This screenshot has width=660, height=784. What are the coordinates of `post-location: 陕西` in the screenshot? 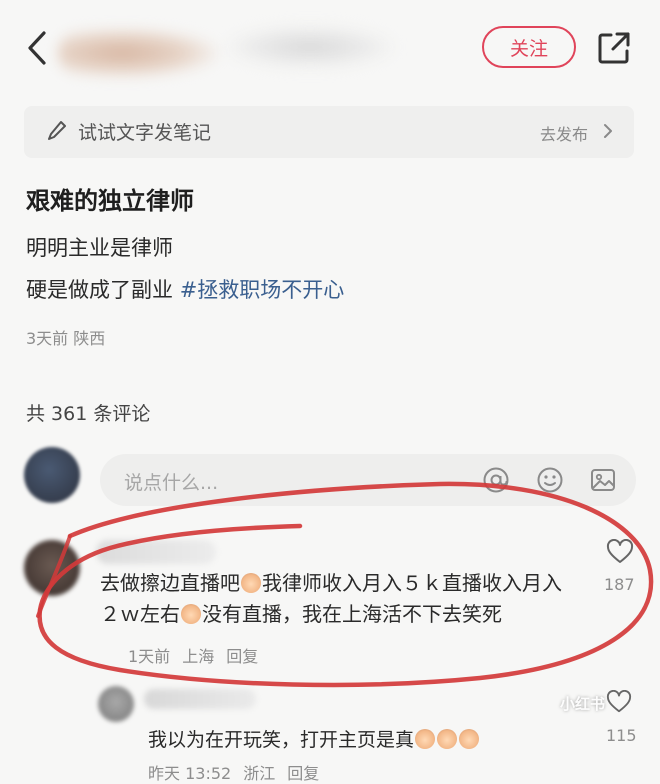 It's located at (89, 338).